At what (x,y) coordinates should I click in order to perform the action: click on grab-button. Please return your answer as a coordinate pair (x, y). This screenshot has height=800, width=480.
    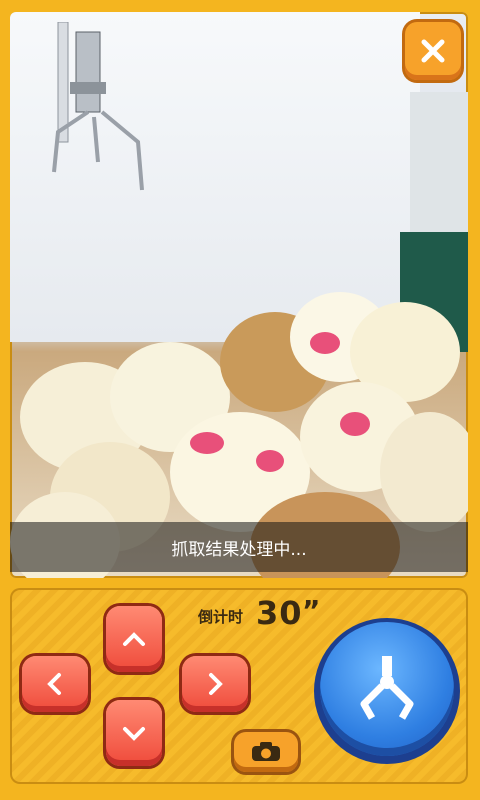
    Looking at the image, I should click on (387, 689).